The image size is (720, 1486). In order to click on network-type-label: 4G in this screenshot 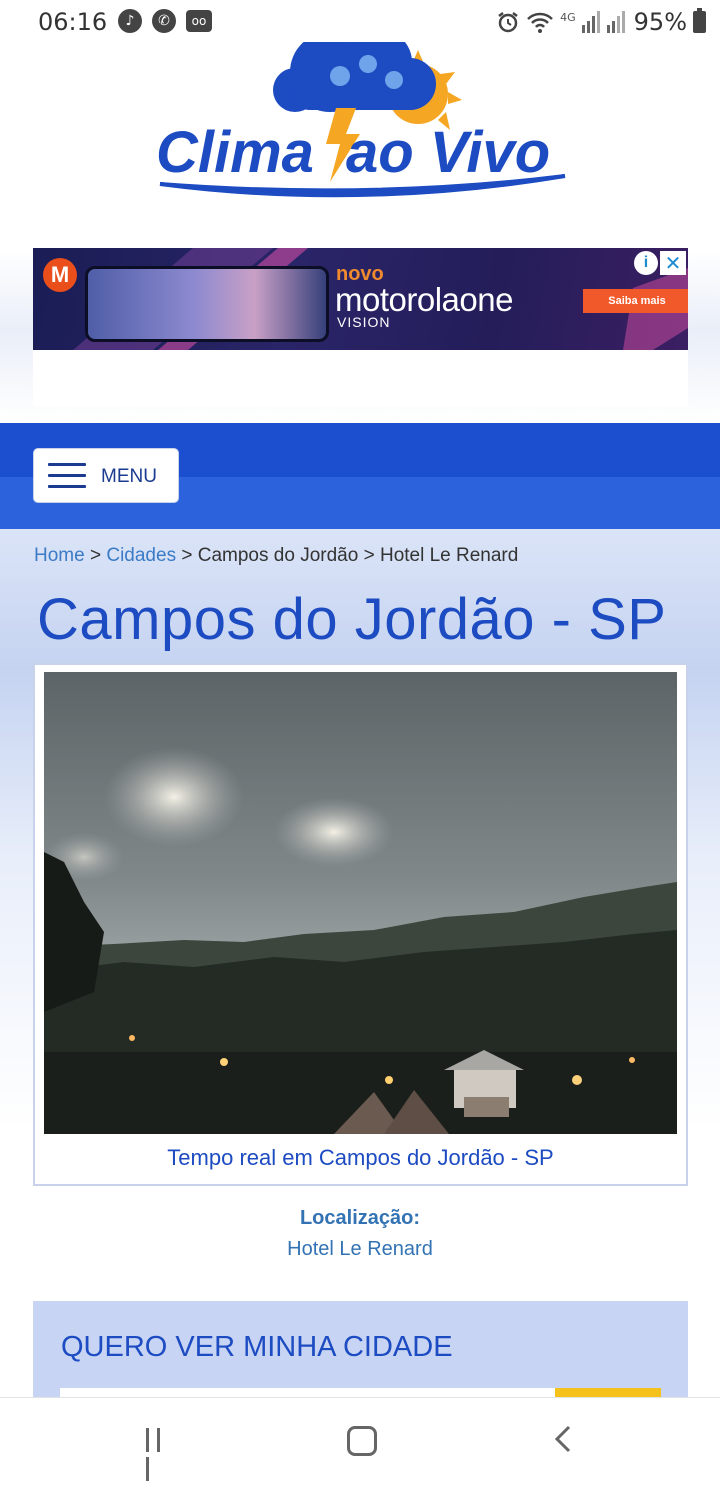, I will do `click(568, 17)`.